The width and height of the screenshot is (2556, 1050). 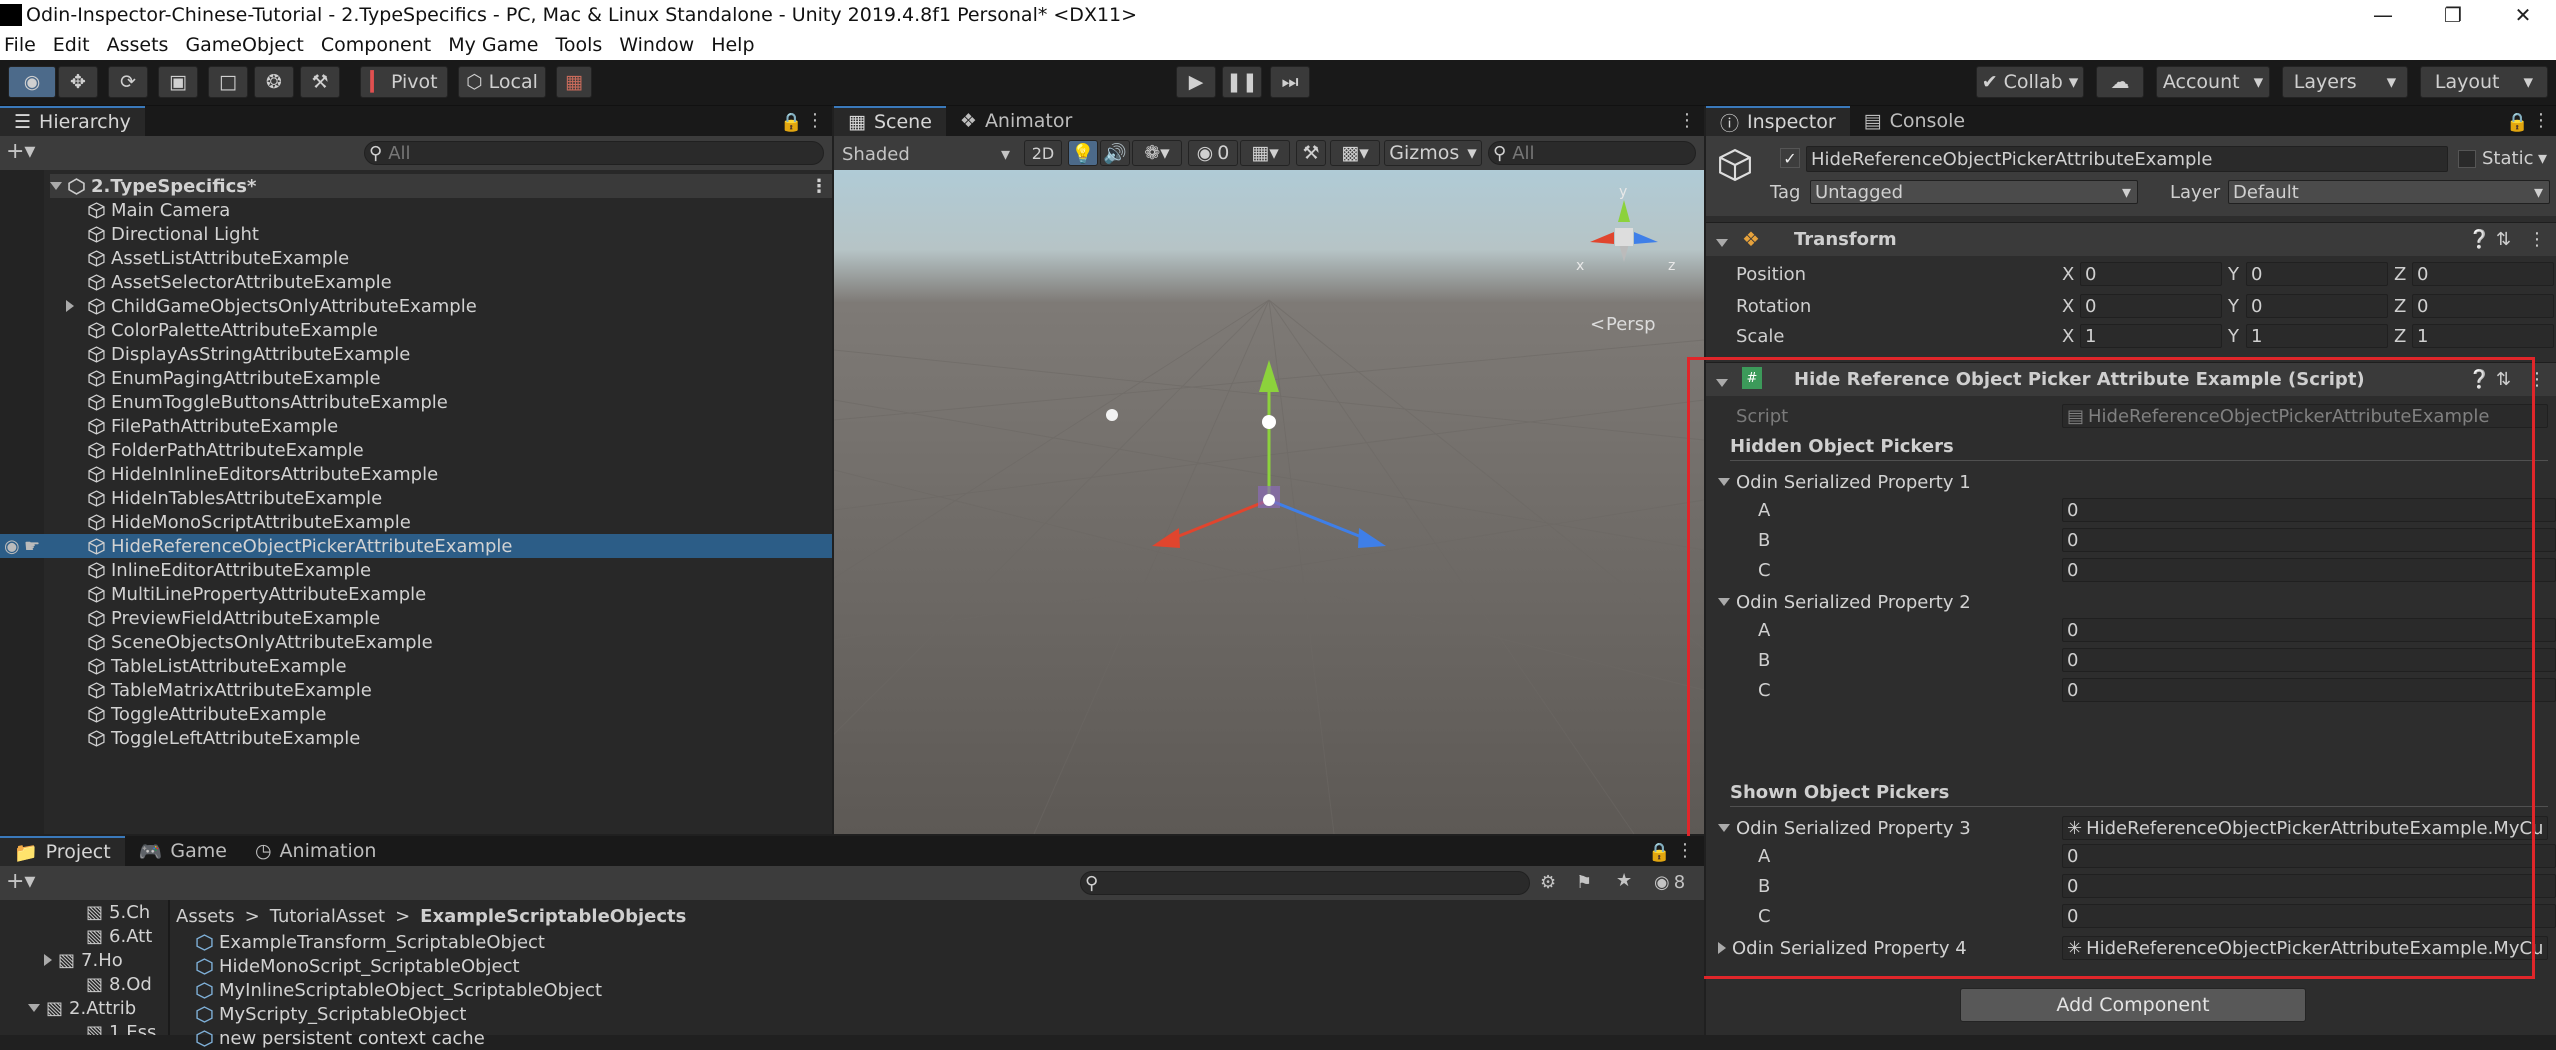 What do you see at coordinates (1043, 153) in the screenshot?
I see `2d-toggle: 2D` at bounding box center [1043, 153].